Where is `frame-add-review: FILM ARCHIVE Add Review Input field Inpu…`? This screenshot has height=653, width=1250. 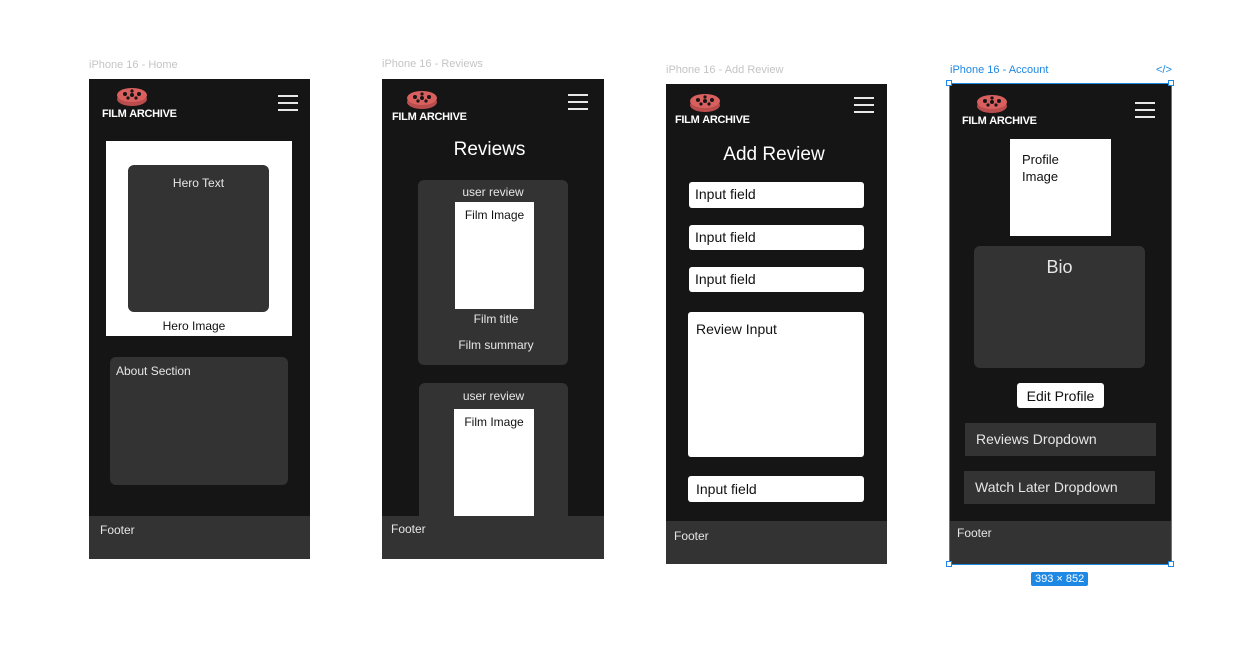
frame-add-review: FILM ARCHIVE Add Review Input field Inpu… is located at coordinates (776, 324).